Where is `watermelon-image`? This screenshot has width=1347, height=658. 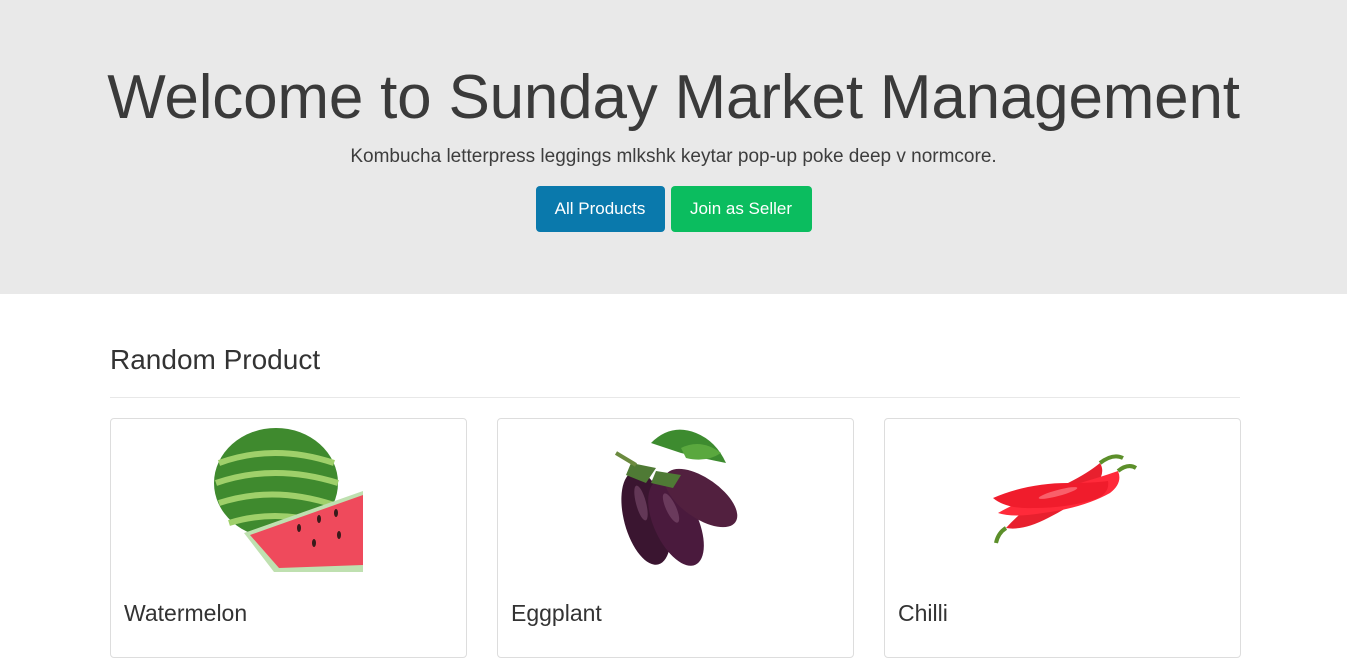
watermelon-image is located at coordinates (288, 497).